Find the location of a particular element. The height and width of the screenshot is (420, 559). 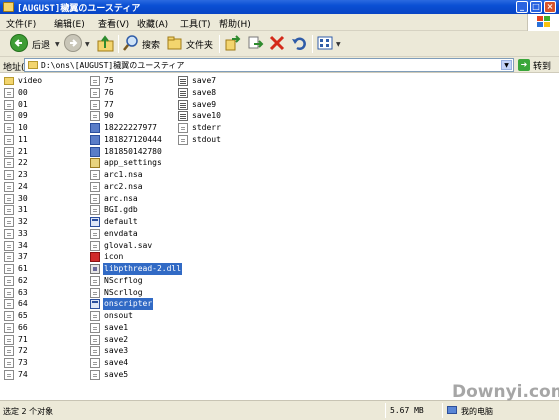

file-item: 34 is located at coordinates (47, 246).